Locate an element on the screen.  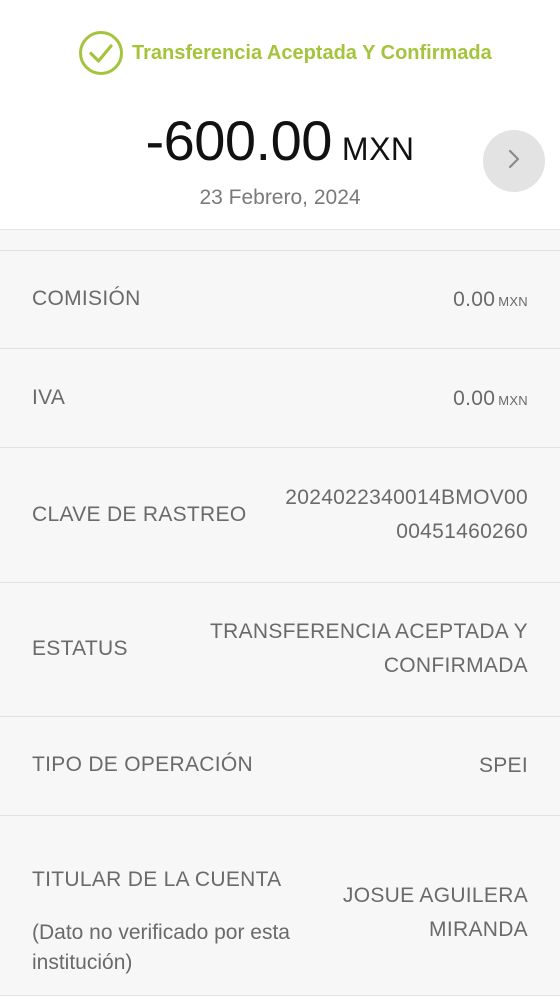
titular-line-1: JOSUE AGUILERA is located at coordinates (435, 895).